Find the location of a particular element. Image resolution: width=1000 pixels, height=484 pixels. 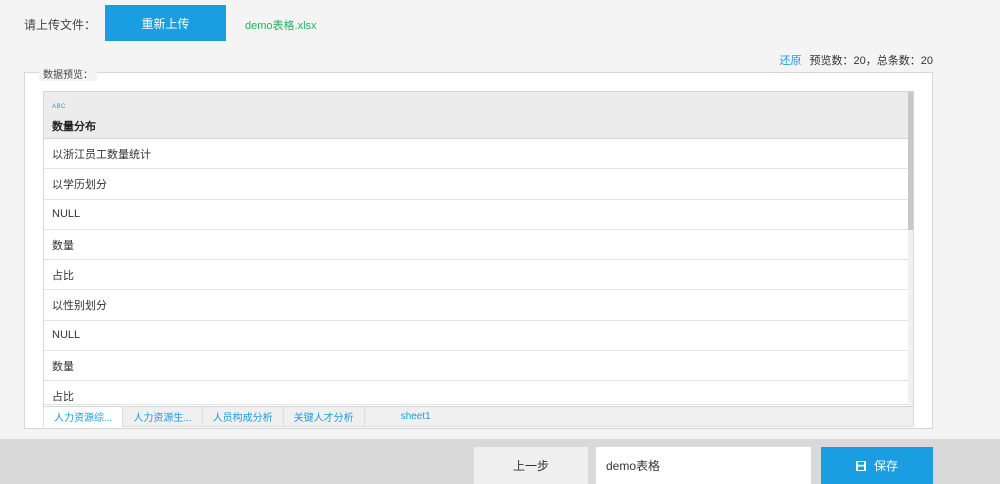

sheet-tab: 人员构成分析 is located at coordinates (243, 416).